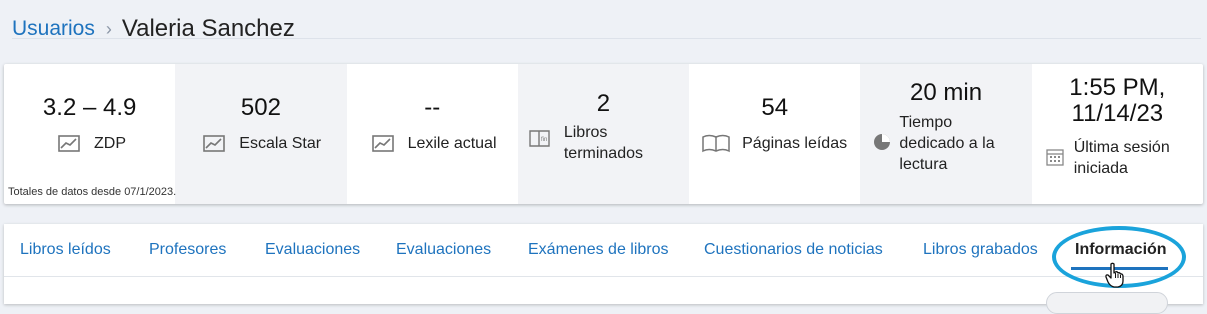  What do you see at coordinates (775, 107) in the screenshot?
I see `stat-value: 54` at bounding box center [775, 107].